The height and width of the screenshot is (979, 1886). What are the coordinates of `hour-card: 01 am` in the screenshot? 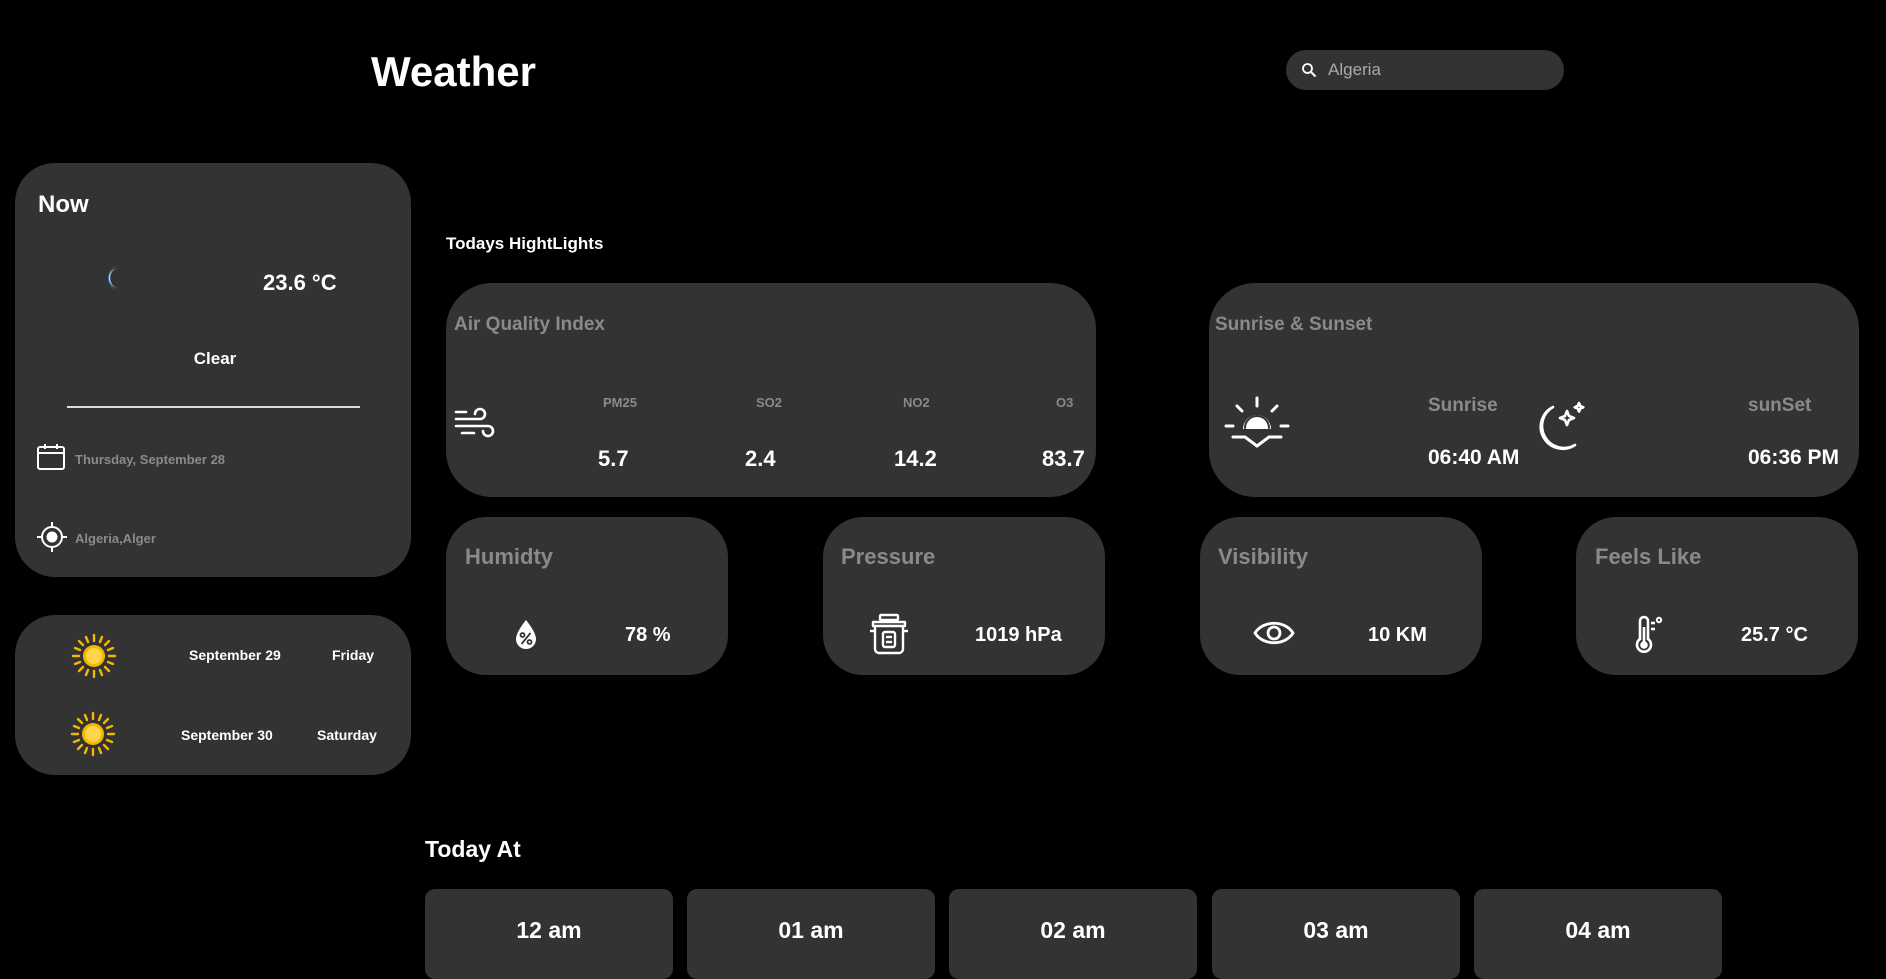 It's located at (811, 934).